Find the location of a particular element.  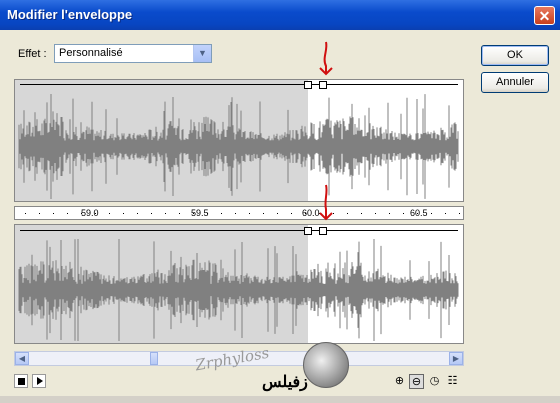

window-bottom-edge is located at coordinates (280, 399).